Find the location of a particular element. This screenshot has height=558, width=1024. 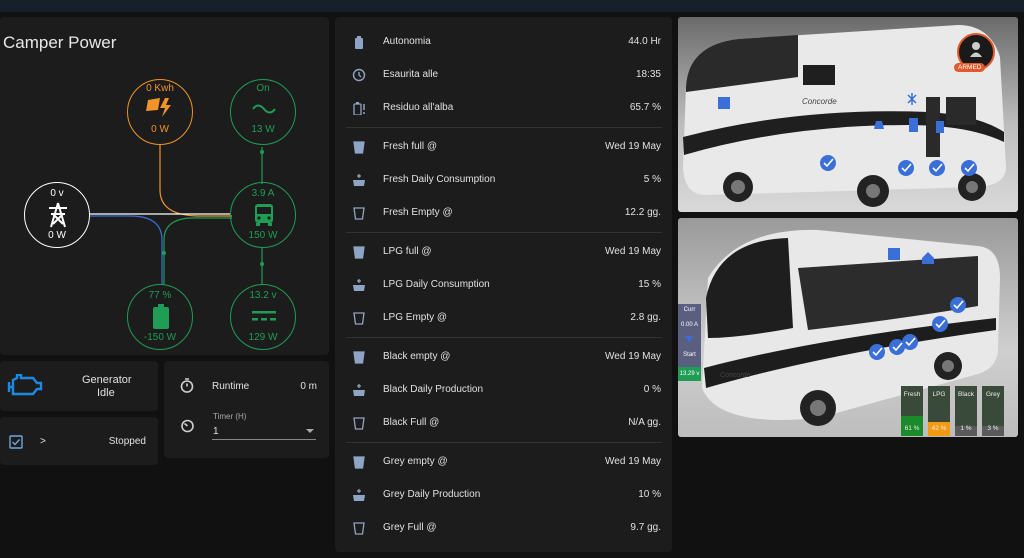

inverter-power: 13 W is located at coordinates (263, 129).